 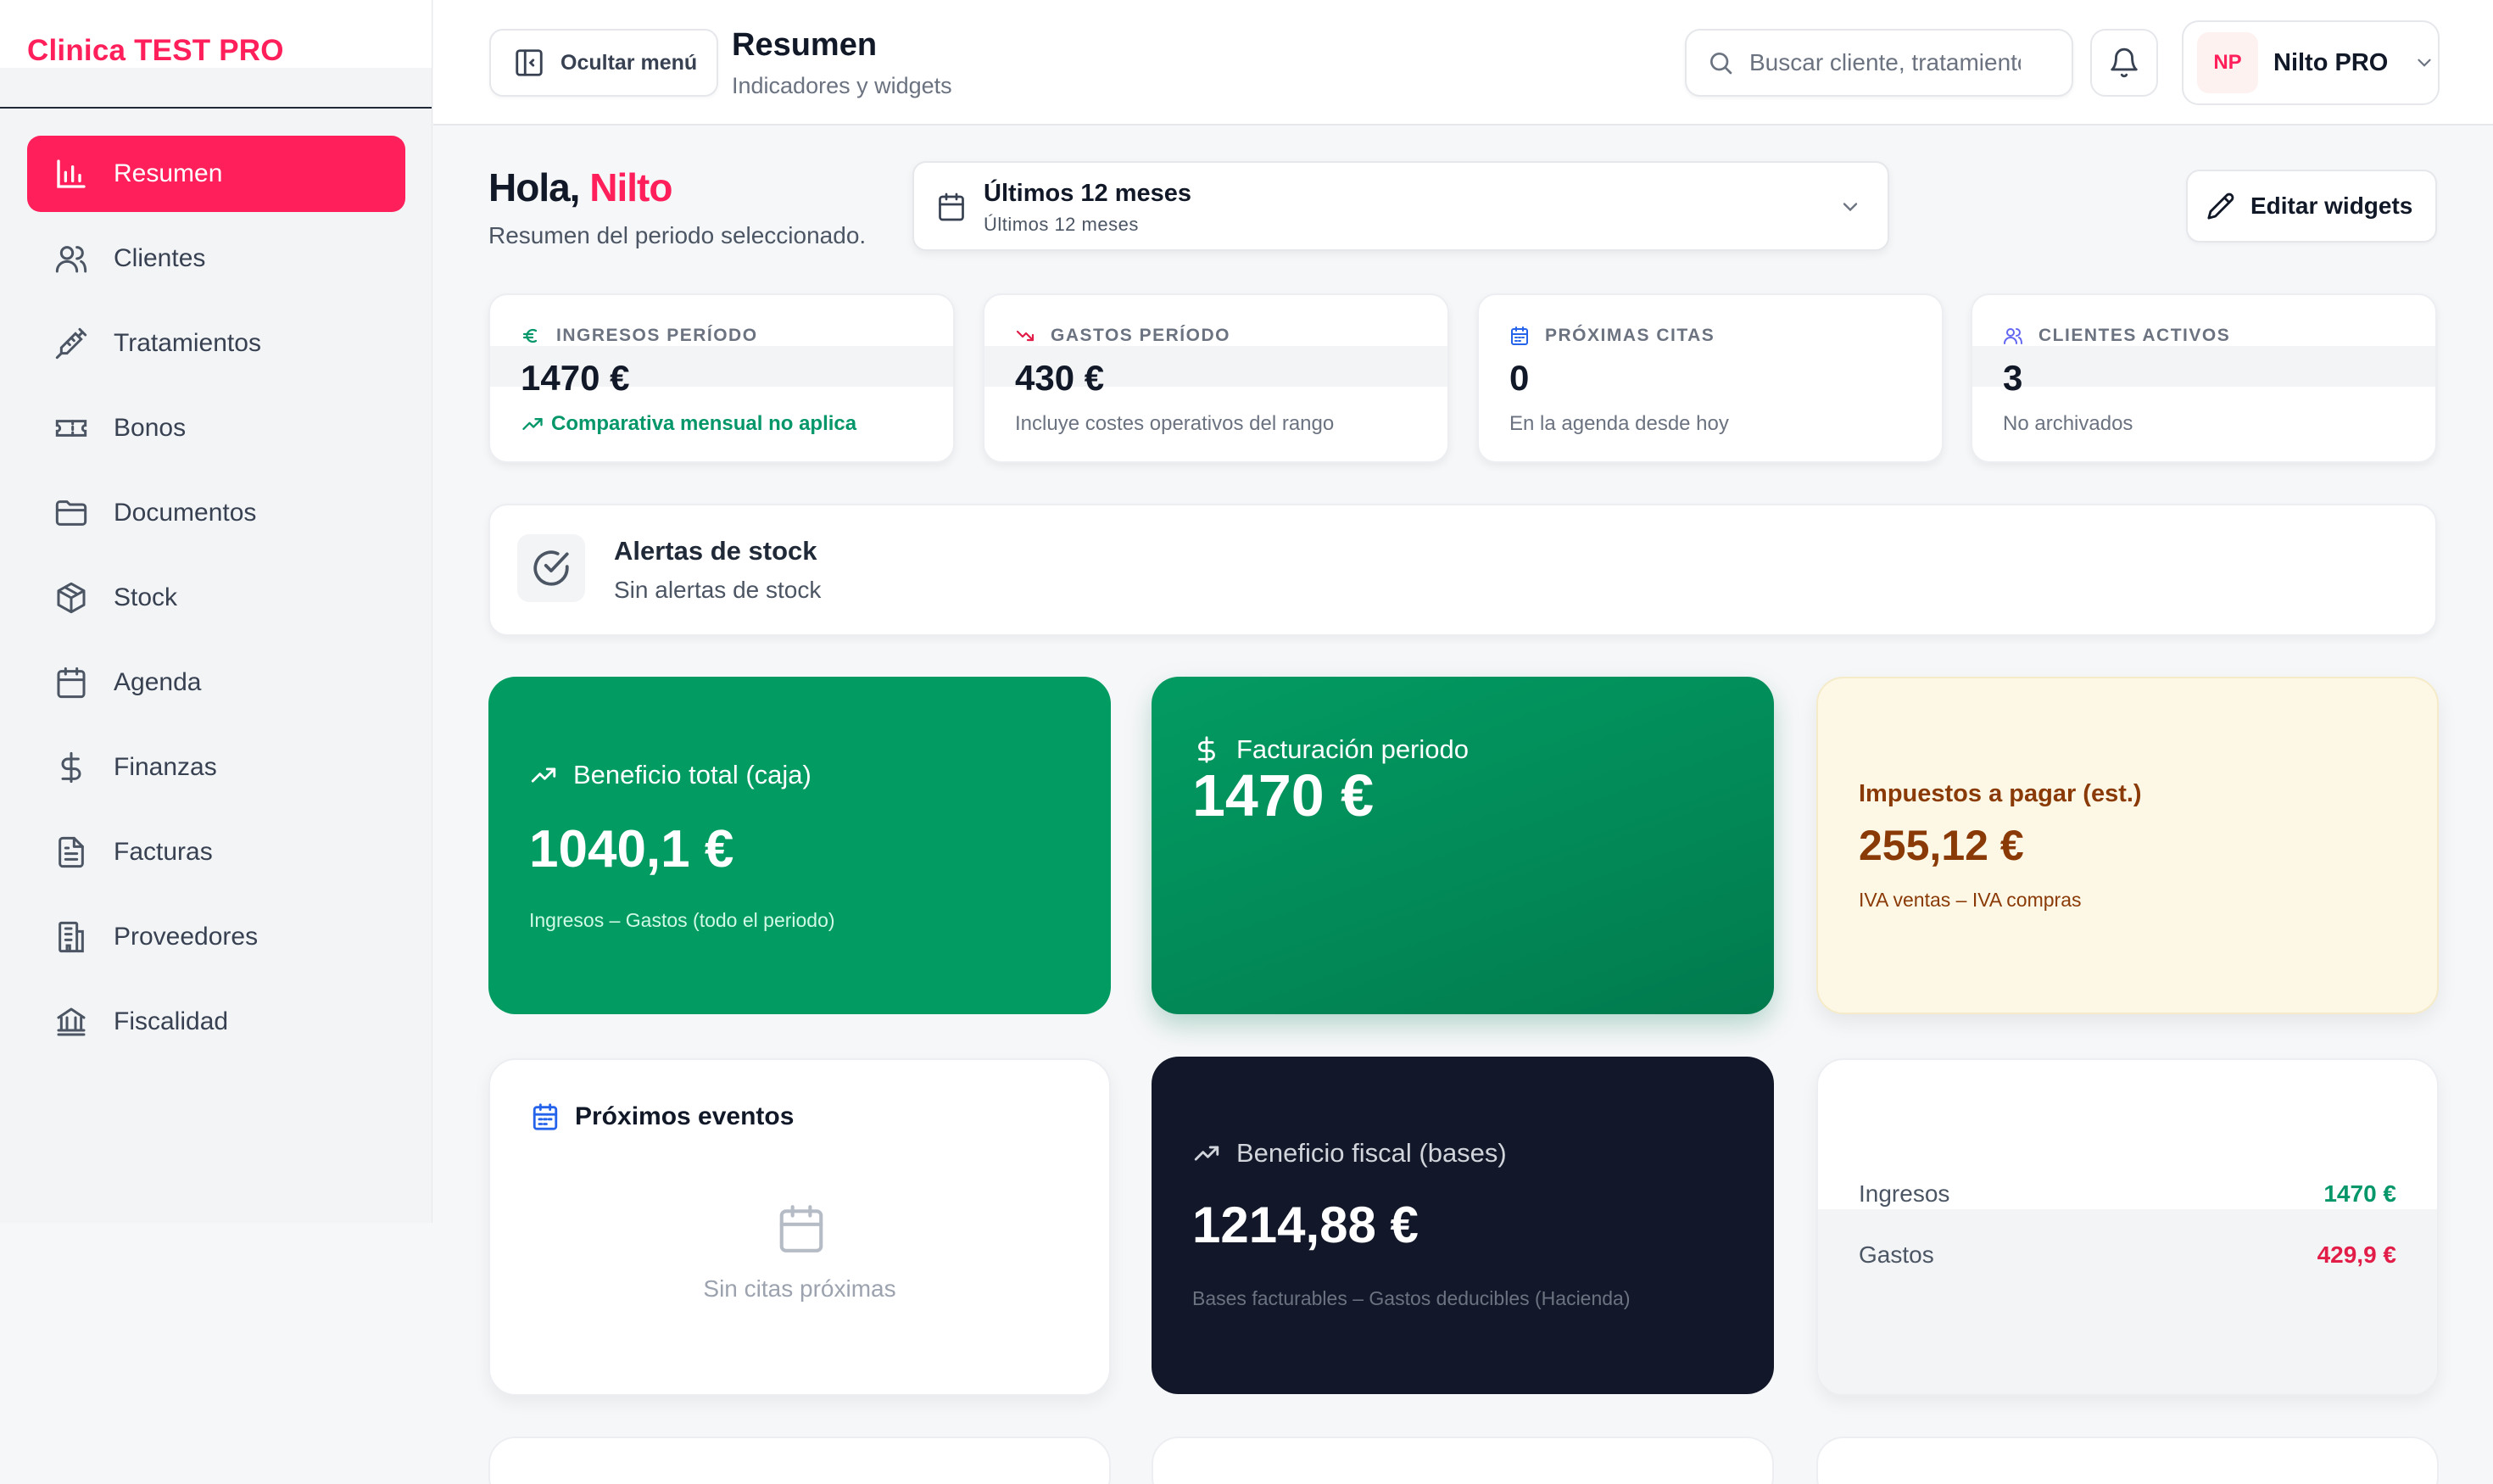 I want to click on chevron-down-icon, so click(x=2424, y=63).